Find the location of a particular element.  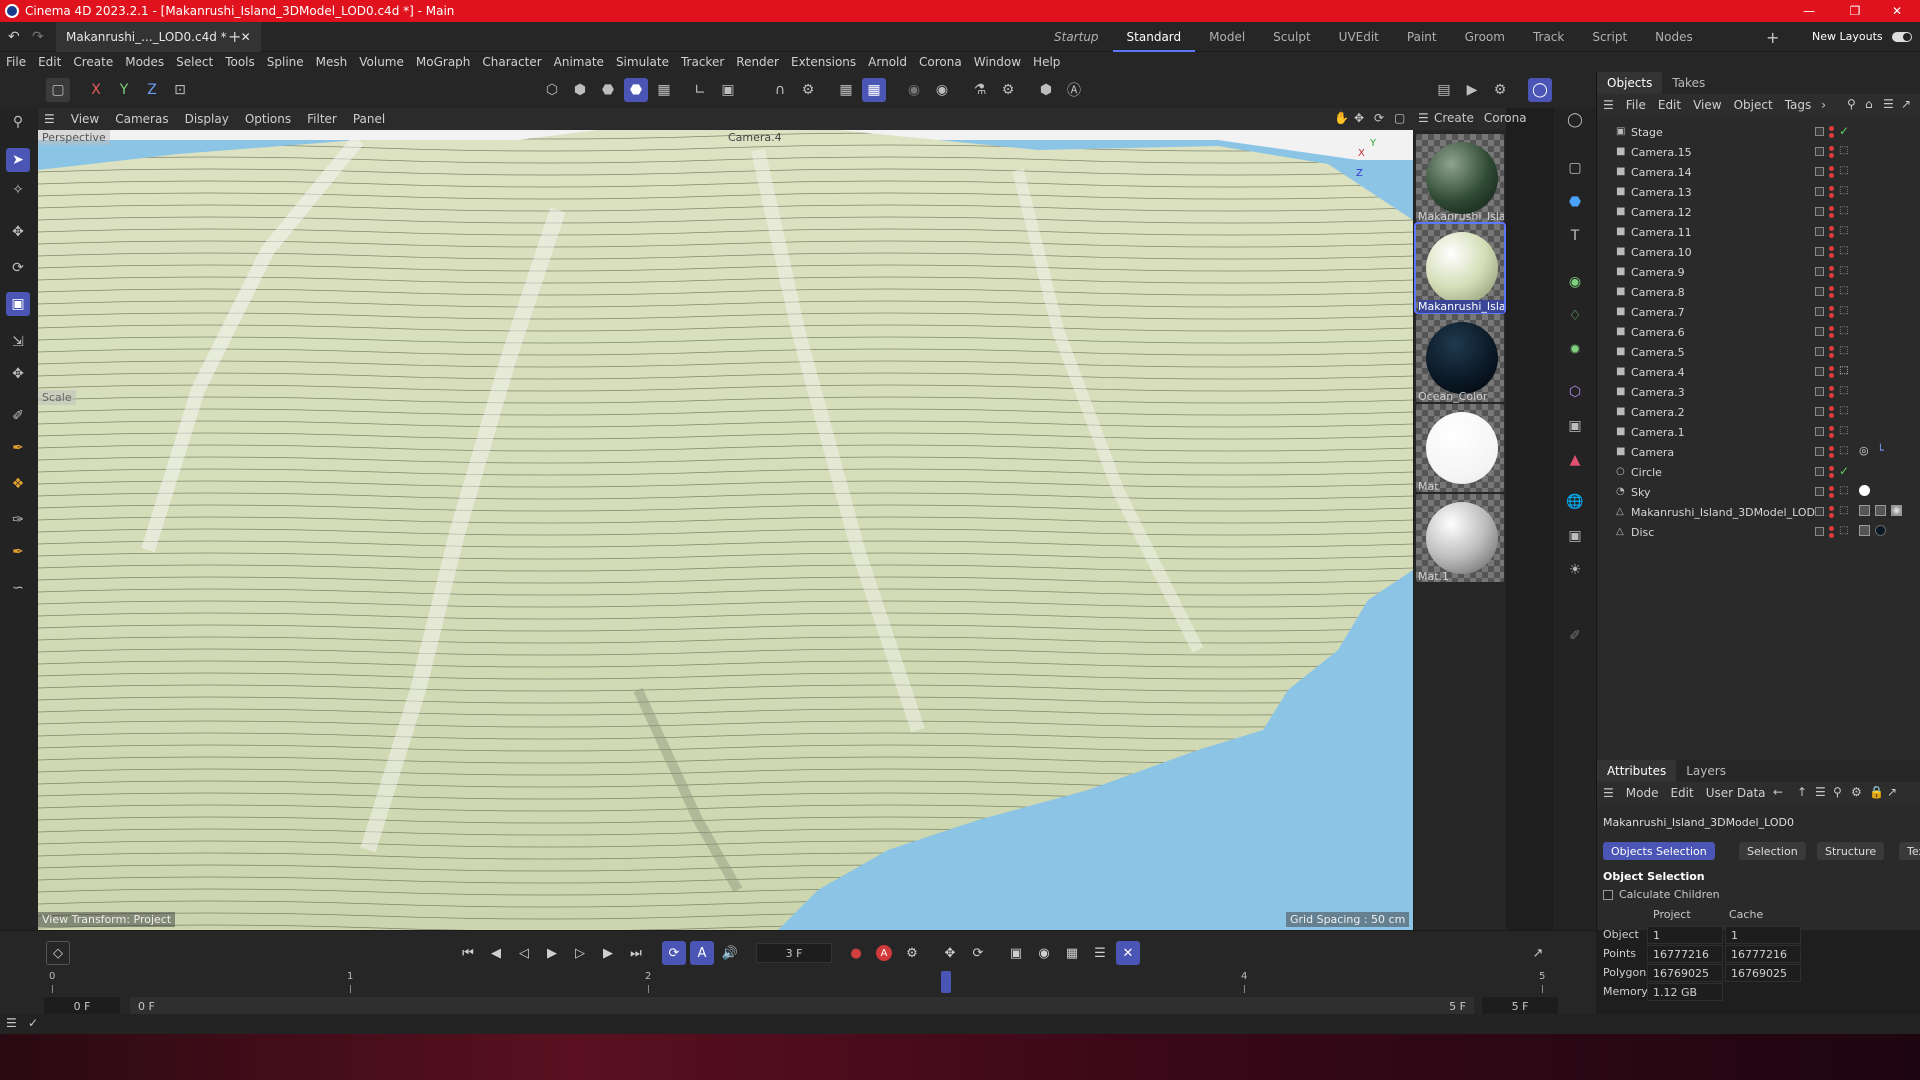

object-name: Camera.5 is located at coordinates (1658, 352).